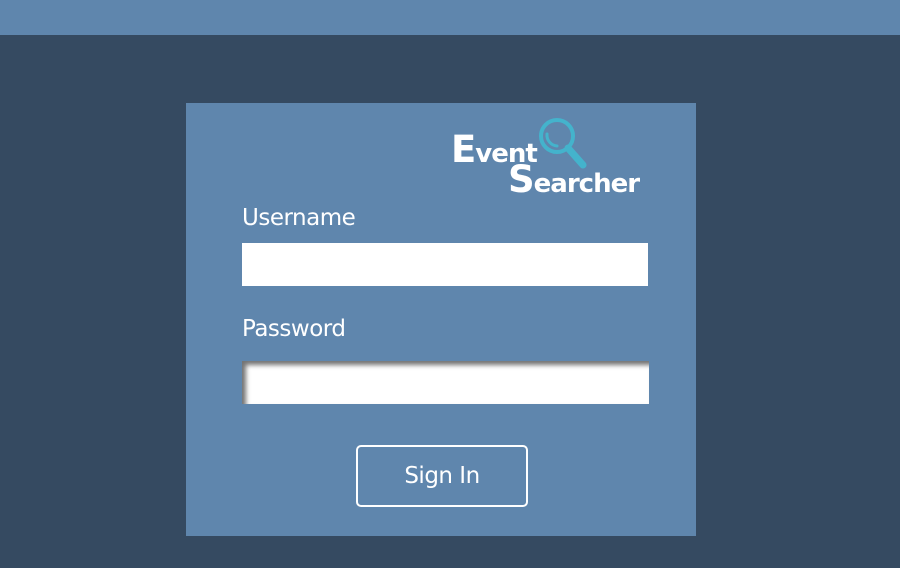  What do you see at coordinates (294, 329) in the screenshot?
I see `password-label: Password` at bounding box center [294, 329].